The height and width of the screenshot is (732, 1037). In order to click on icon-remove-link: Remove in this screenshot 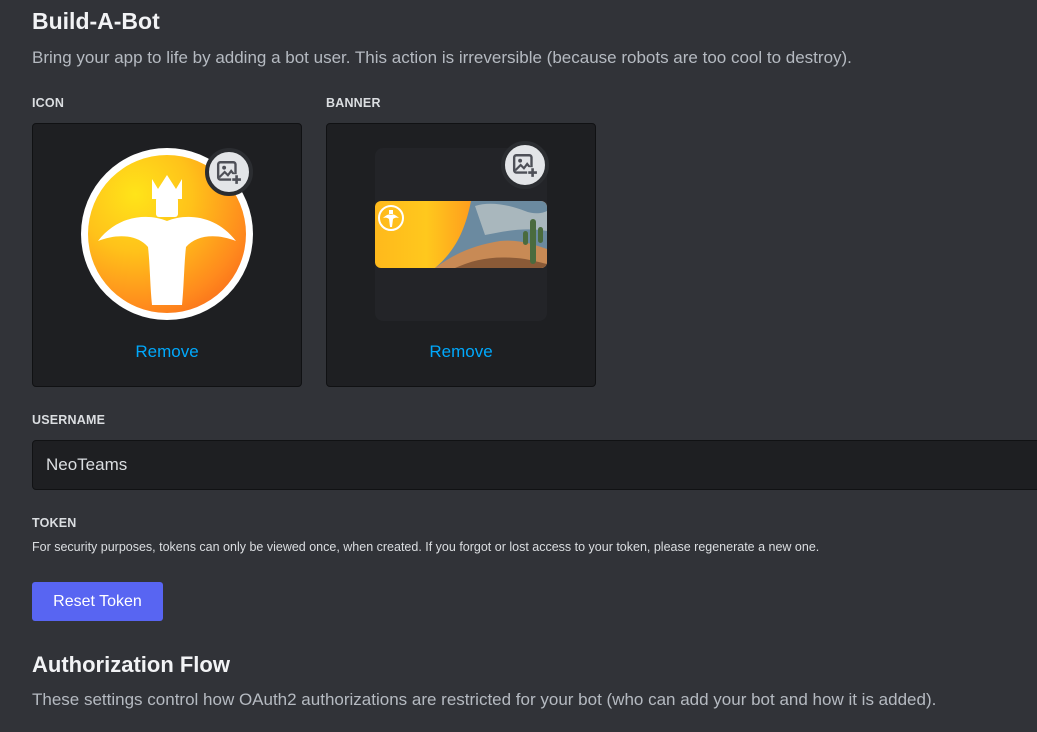, I will do `click(167, 352)`.